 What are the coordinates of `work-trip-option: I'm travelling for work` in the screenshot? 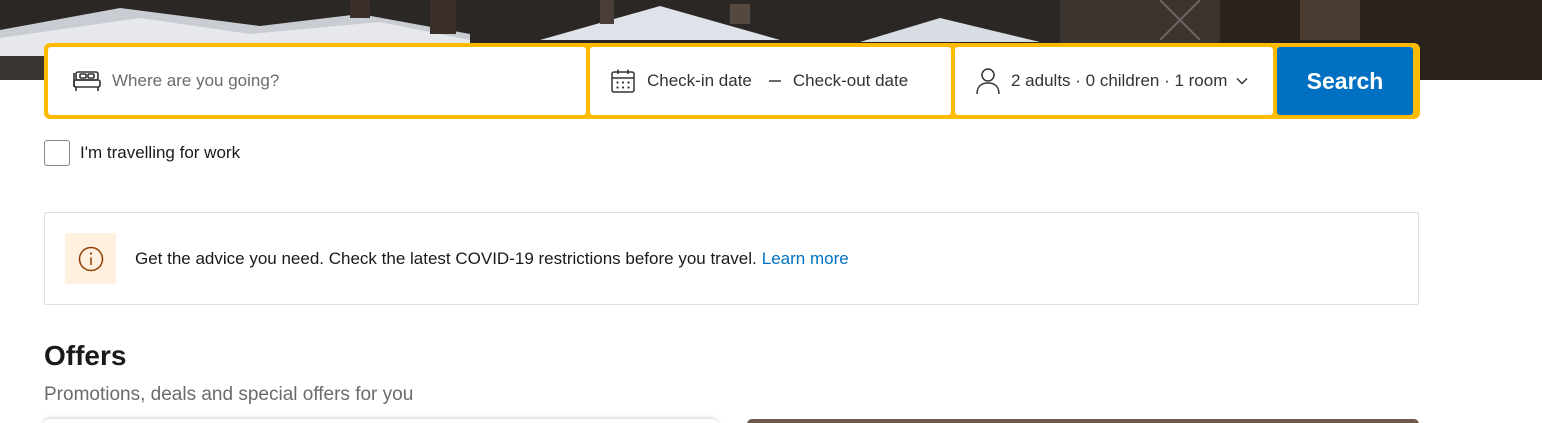 It's located at (142, 153).